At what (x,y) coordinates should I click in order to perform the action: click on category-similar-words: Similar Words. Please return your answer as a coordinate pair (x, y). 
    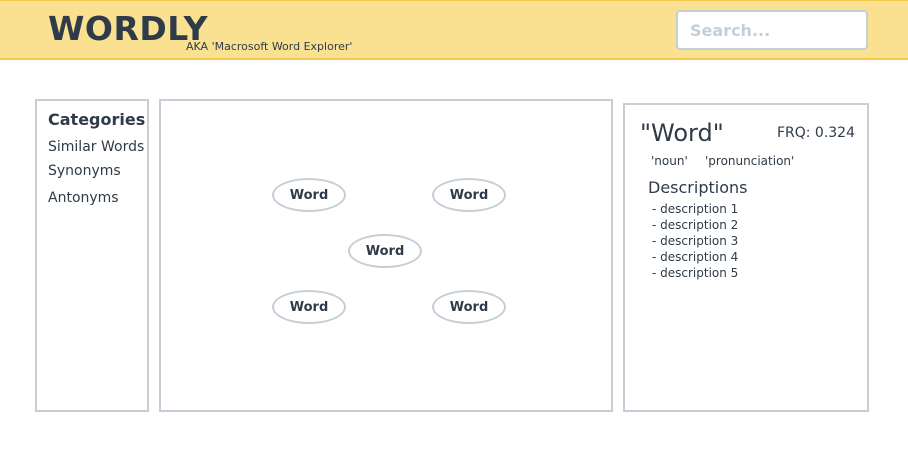
    Looking at the image, I should click on (96, 147).